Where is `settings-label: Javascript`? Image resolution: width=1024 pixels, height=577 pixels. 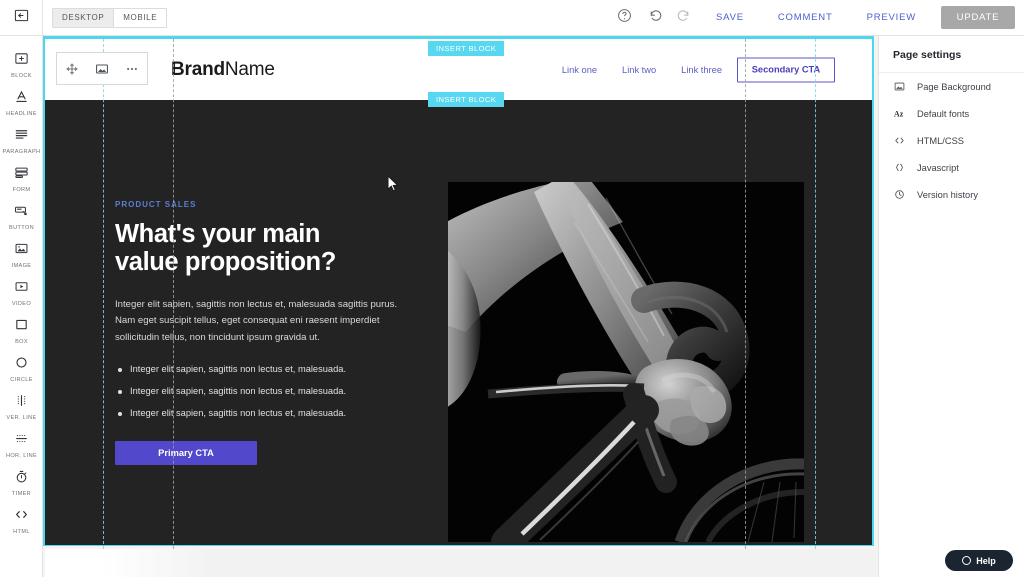
settings-label: Javascript is located at coordinates (938, 167).